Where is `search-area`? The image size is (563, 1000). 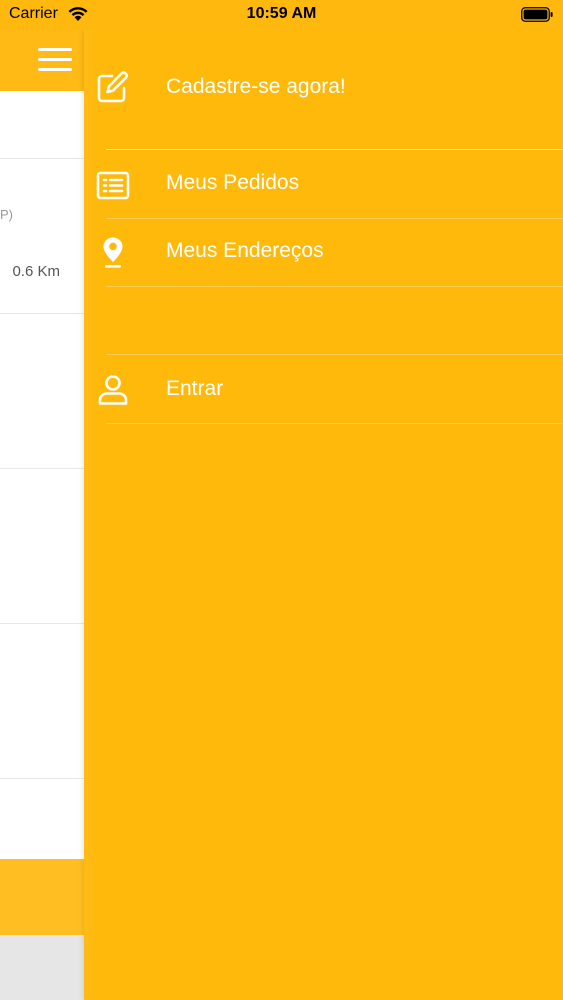
search-area is located at coordinates (42, 125).